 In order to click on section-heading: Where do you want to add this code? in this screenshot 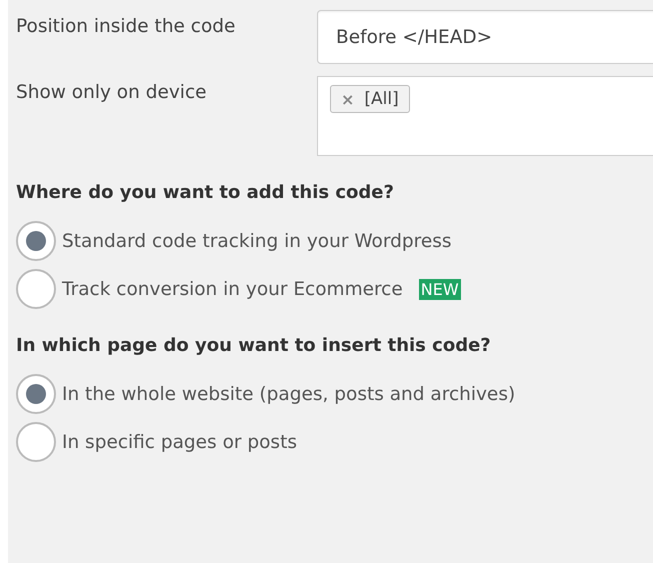, I will do `click(205, 192)`.